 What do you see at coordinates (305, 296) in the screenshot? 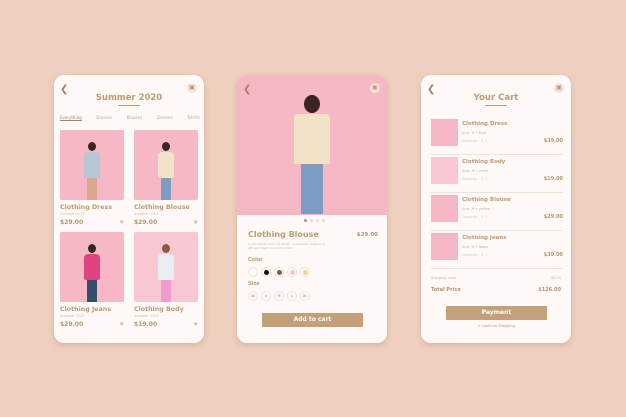
I see `size-option: XL` at bounding box center [305, 296].